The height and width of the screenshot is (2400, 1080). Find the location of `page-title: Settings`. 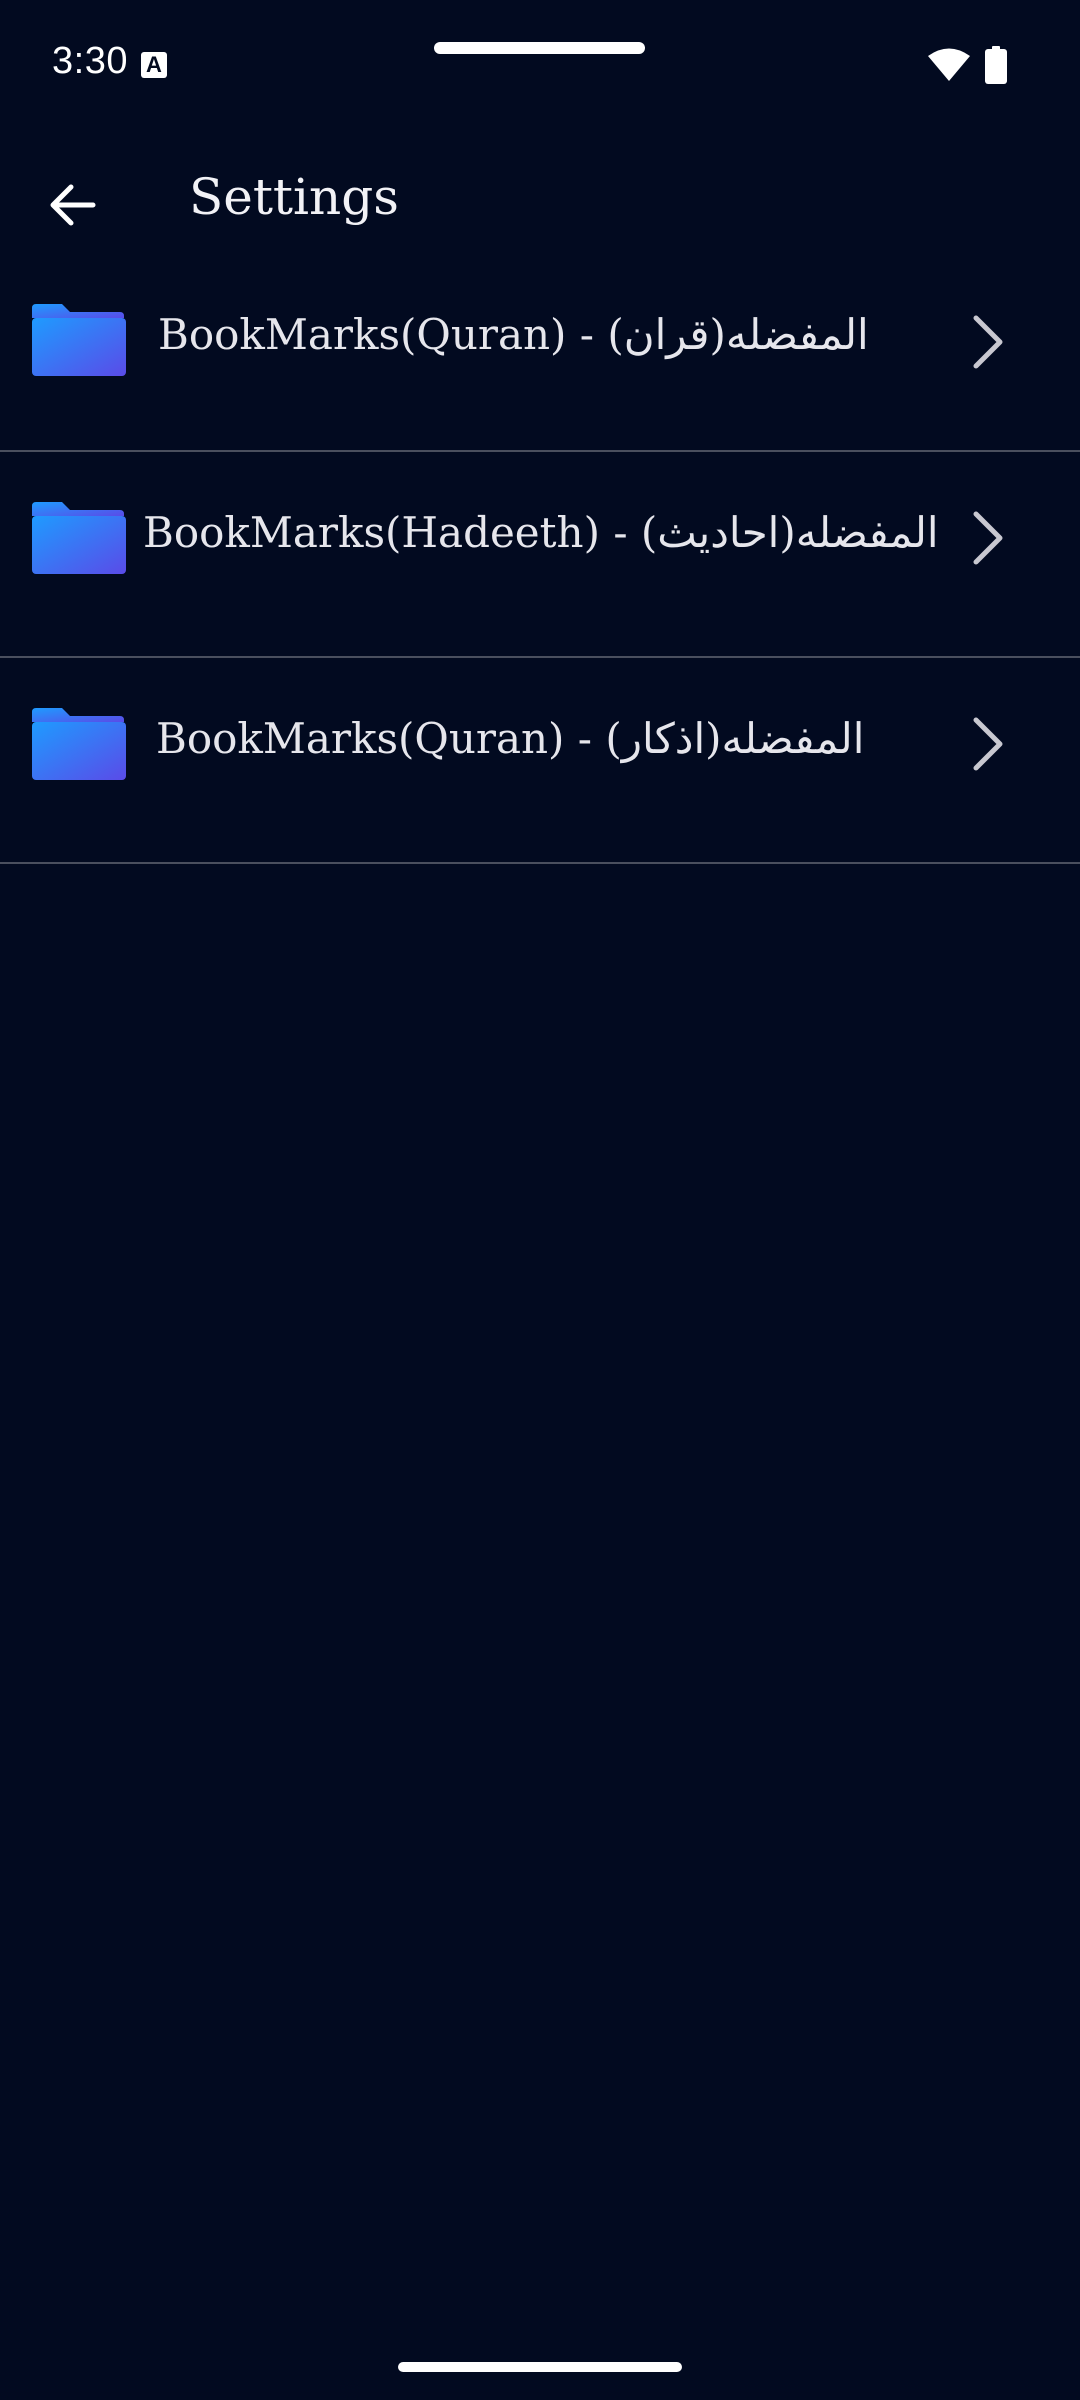

page-title: Settings is located at coordinates (294, 197).